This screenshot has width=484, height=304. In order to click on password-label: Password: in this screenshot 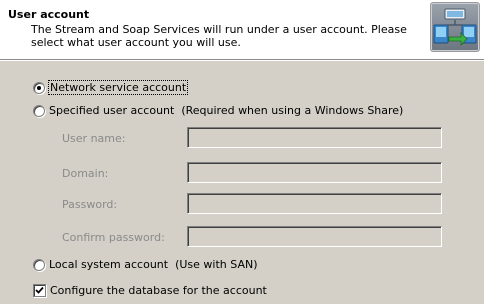, I will do `click(90, 204)`.